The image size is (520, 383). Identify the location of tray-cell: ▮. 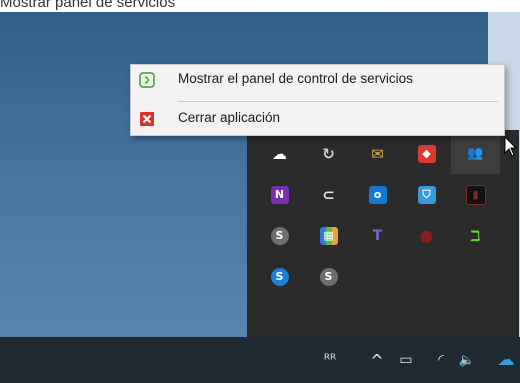
(475, 194).